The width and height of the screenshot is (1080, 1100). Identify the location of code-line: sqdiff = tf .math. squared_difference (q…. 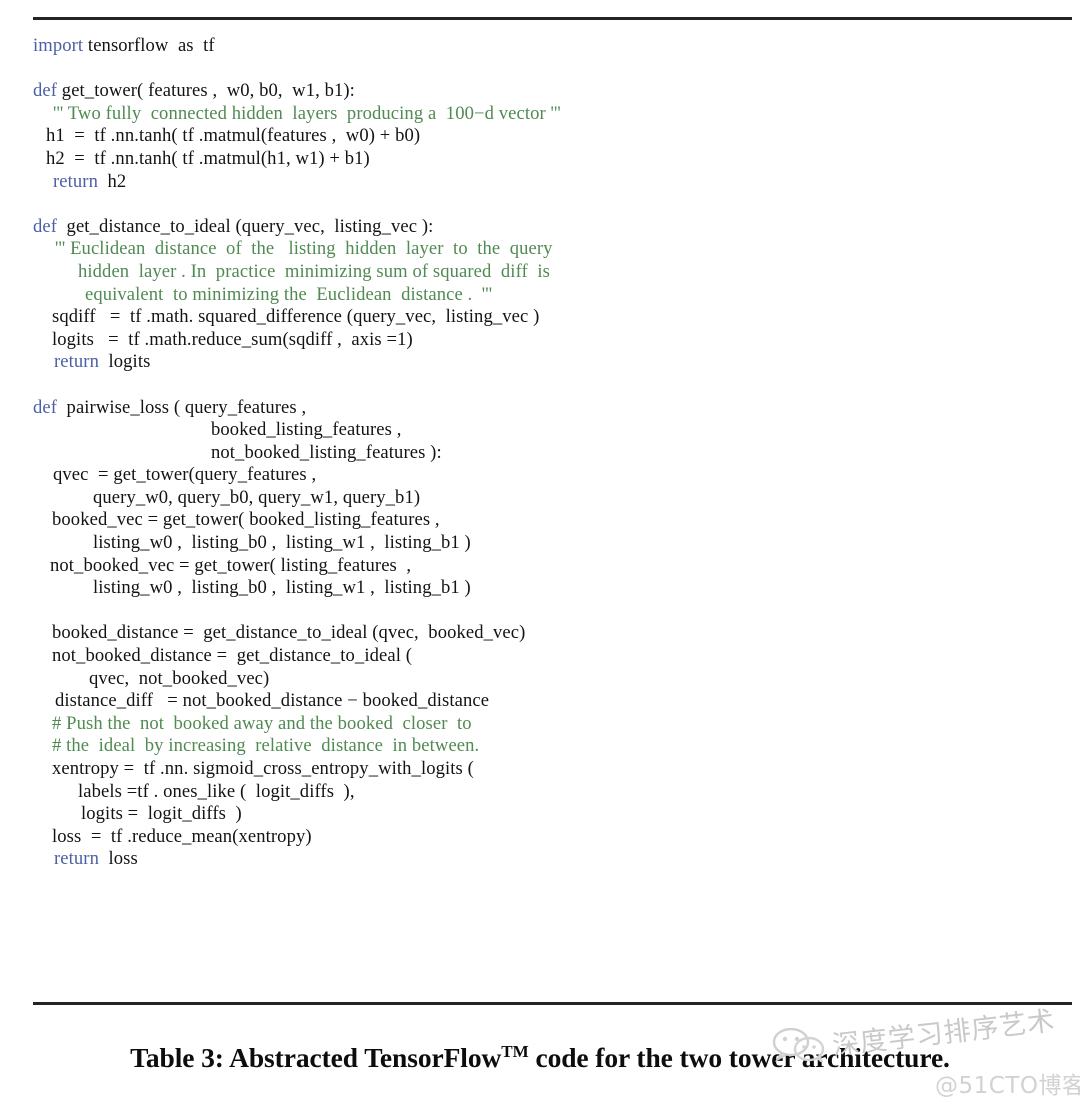
(533, 317).